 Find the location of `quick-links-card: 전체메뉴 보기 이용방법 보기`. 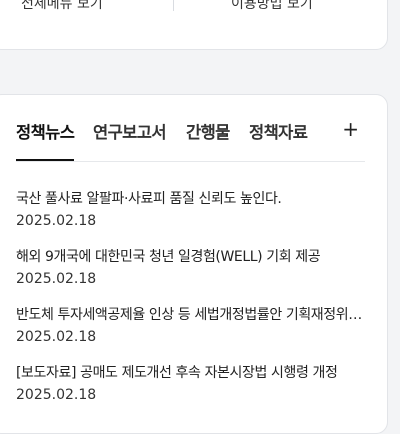

quick-links-card: 전체메뉴 보기 이용방법 보기 is located at coordinates (194, 25).